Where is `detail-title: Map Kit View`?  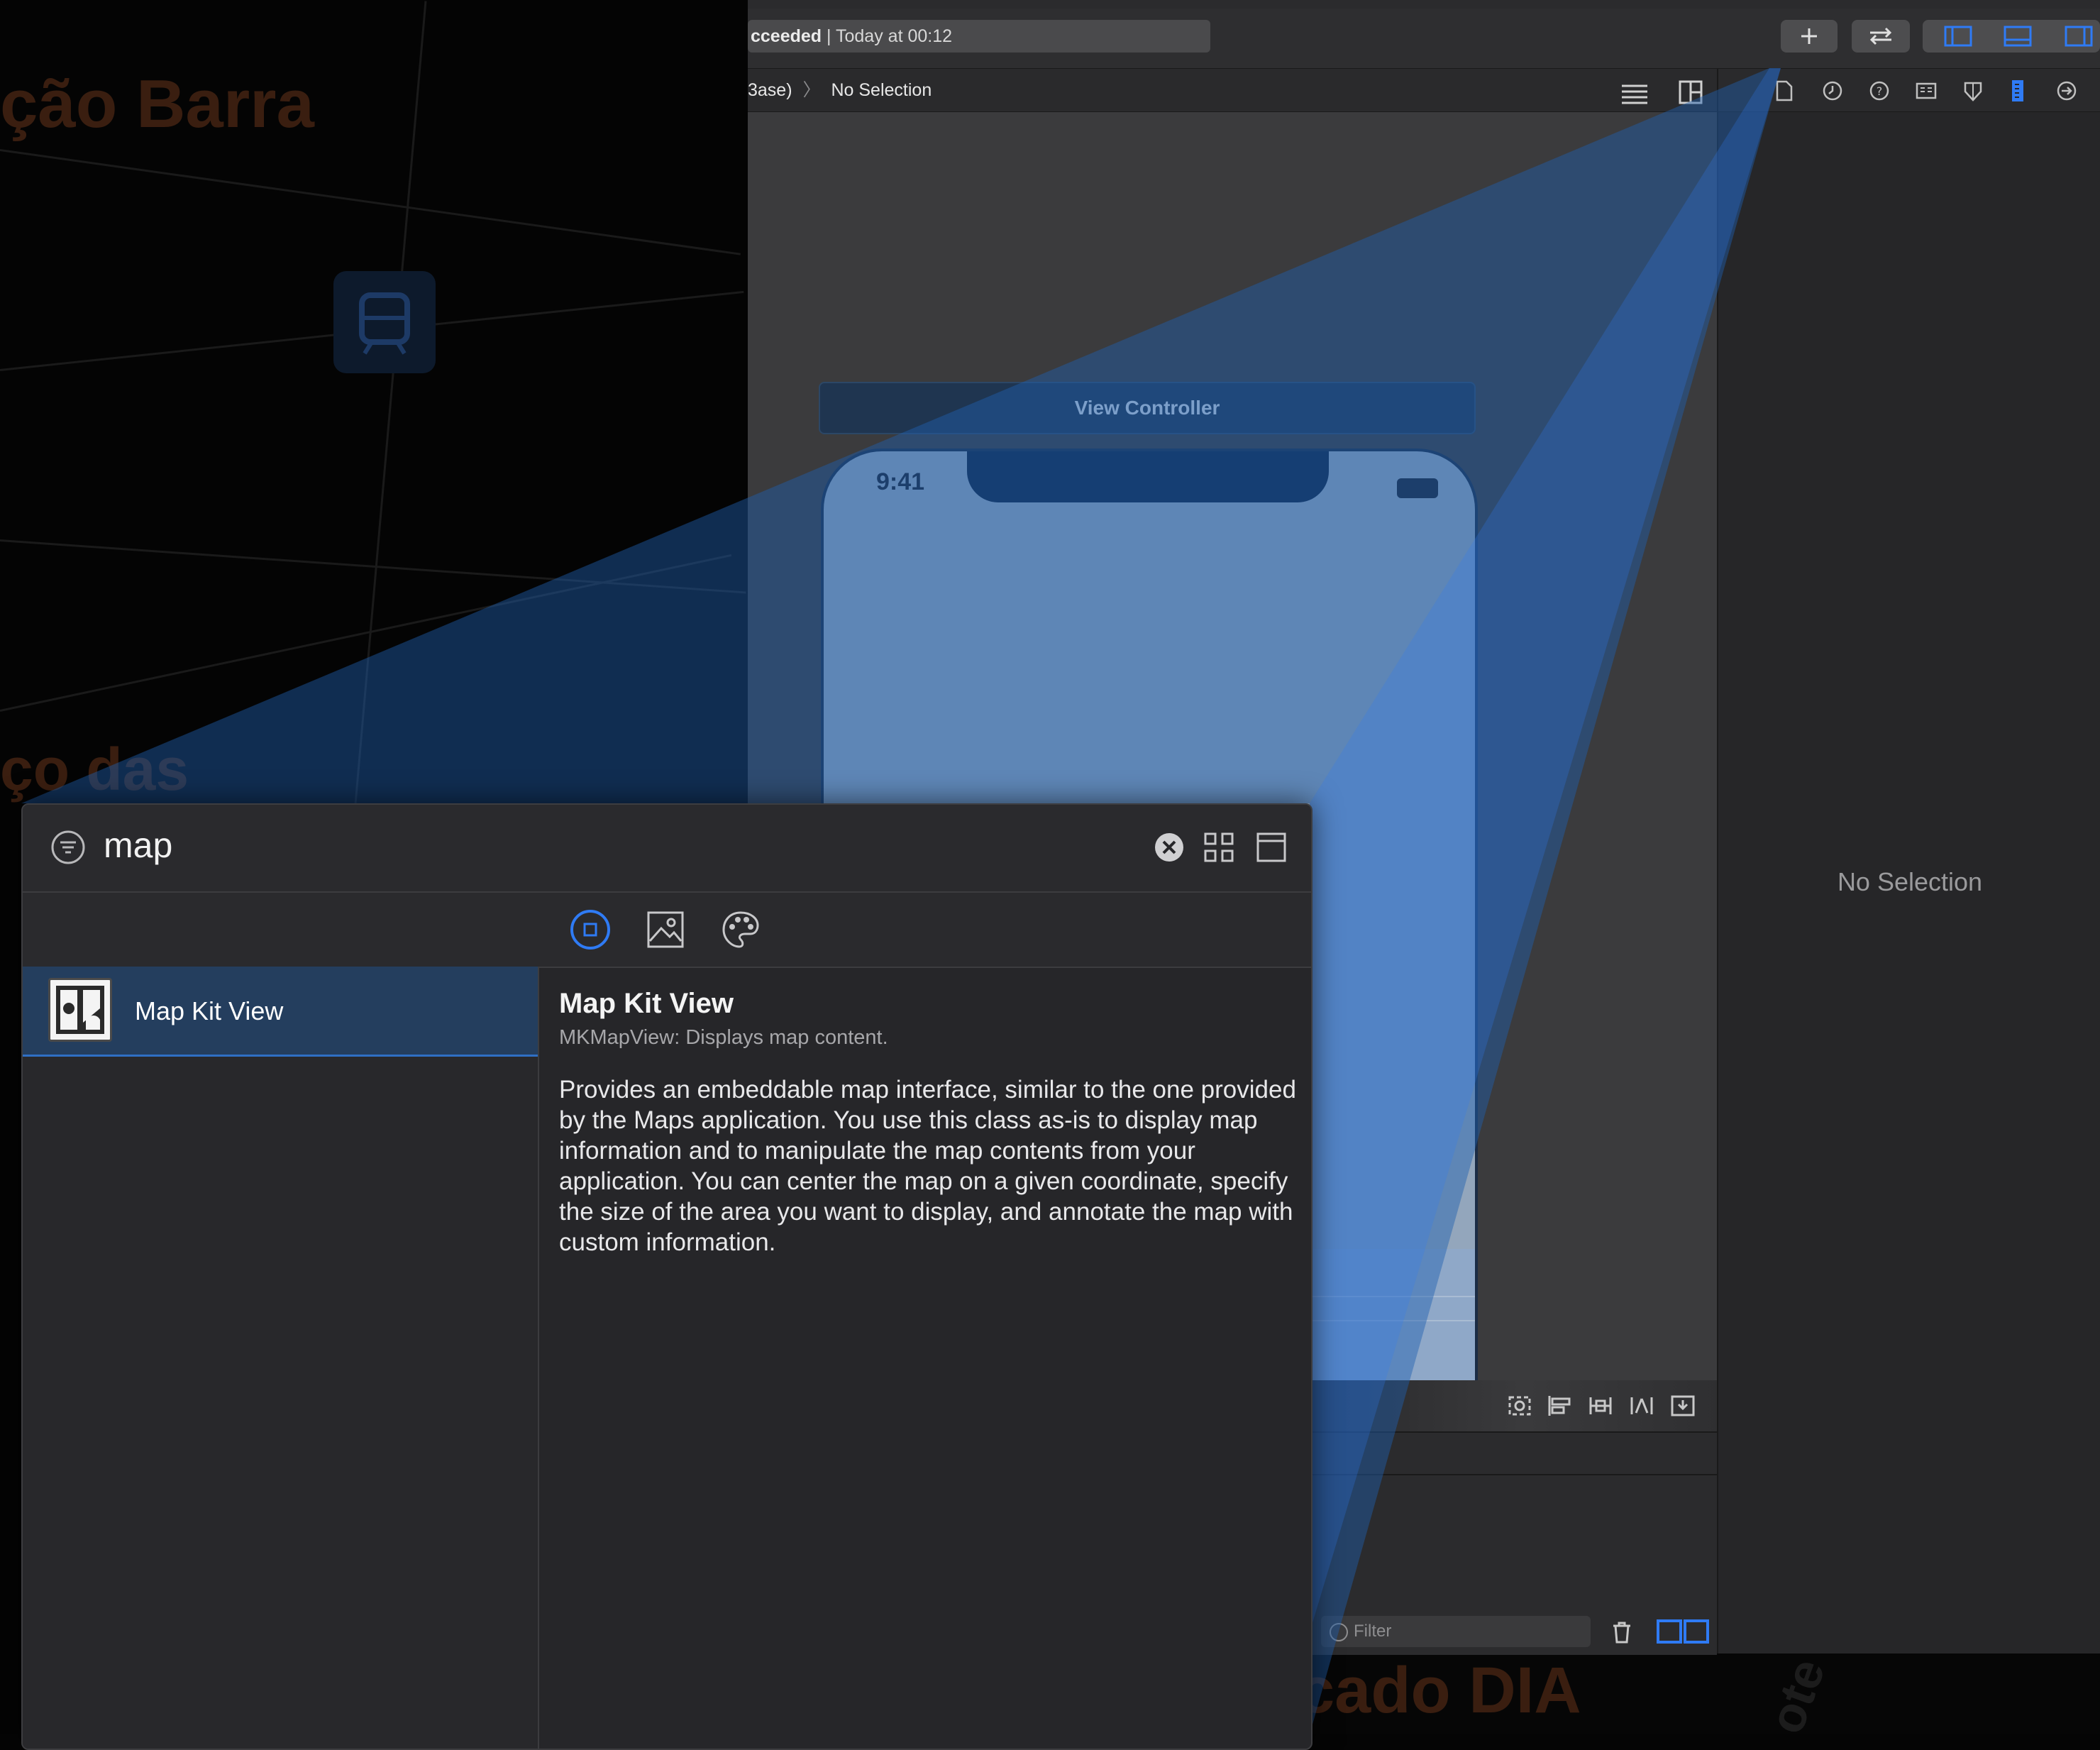 detail-title: Map Kit View is located at coordinates (646, 1004).